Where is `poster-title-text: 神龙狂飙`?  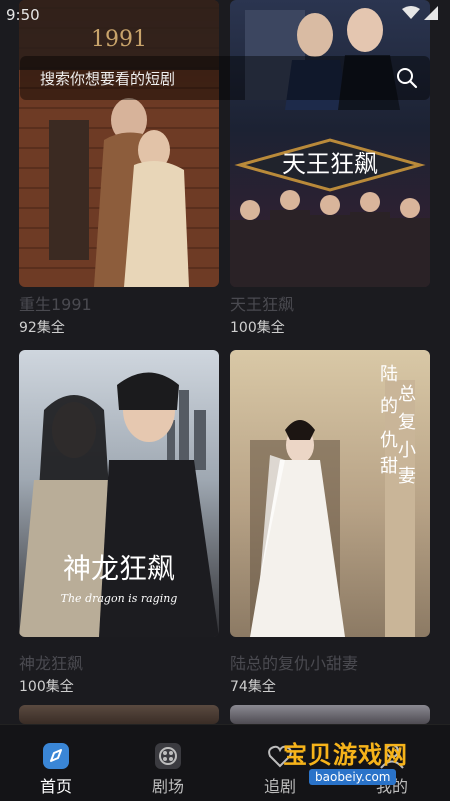 poster-title-text: 神龙狂飙 is located at coordinates (119, 568).